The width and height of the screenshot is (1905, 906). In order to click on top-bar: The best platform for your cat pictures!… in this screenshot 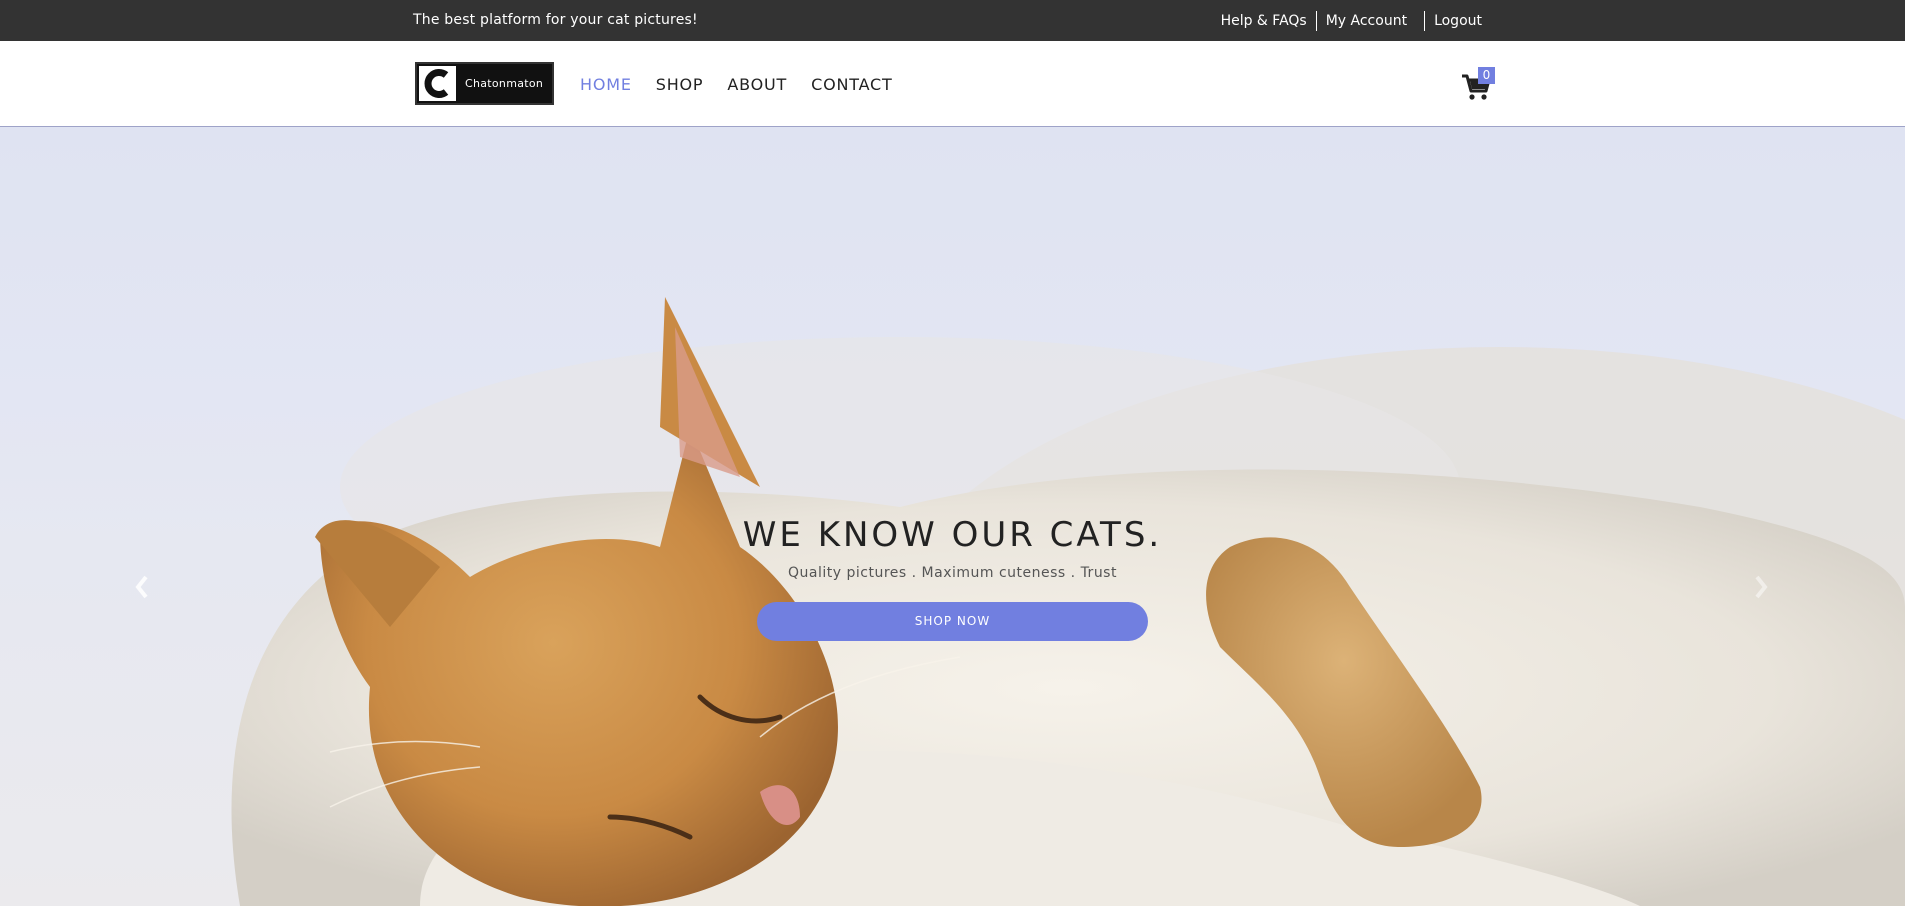, I will do `click(952, 20)`.